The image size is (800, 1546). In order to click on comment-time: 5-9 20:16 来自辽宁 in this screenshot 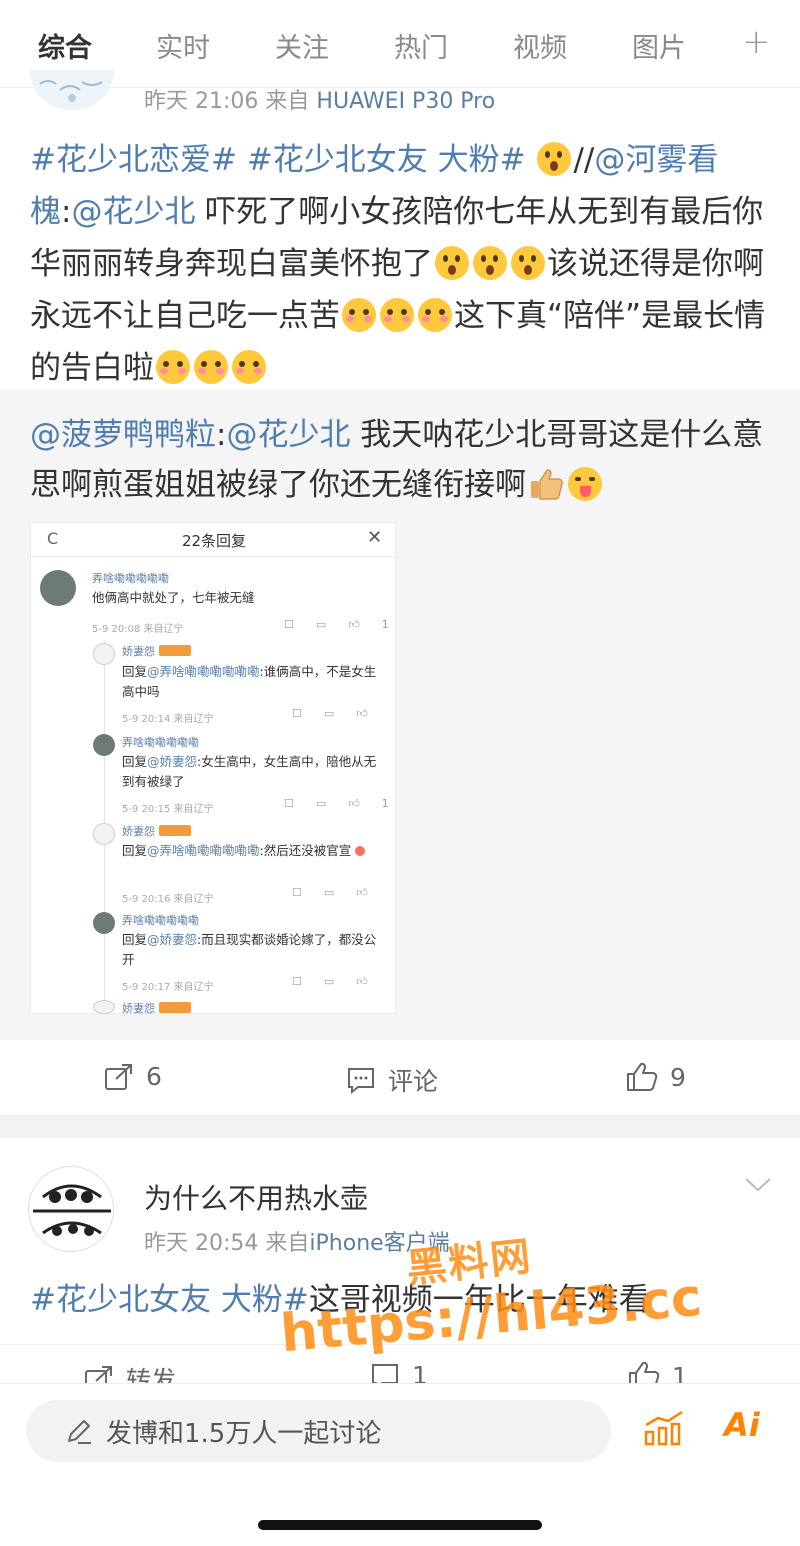, I will do `click(168, 899)`.